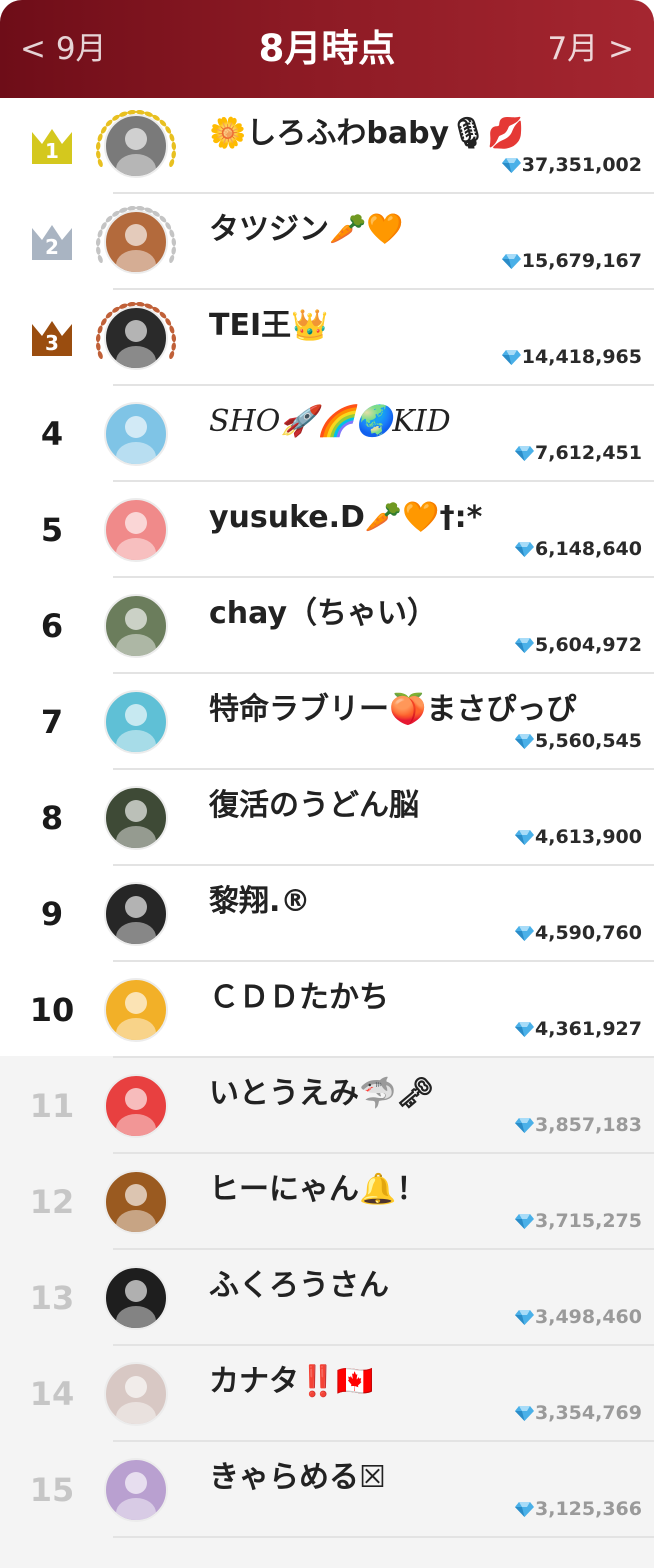  I want to click on rank-number: 10, so click(52, 1010).